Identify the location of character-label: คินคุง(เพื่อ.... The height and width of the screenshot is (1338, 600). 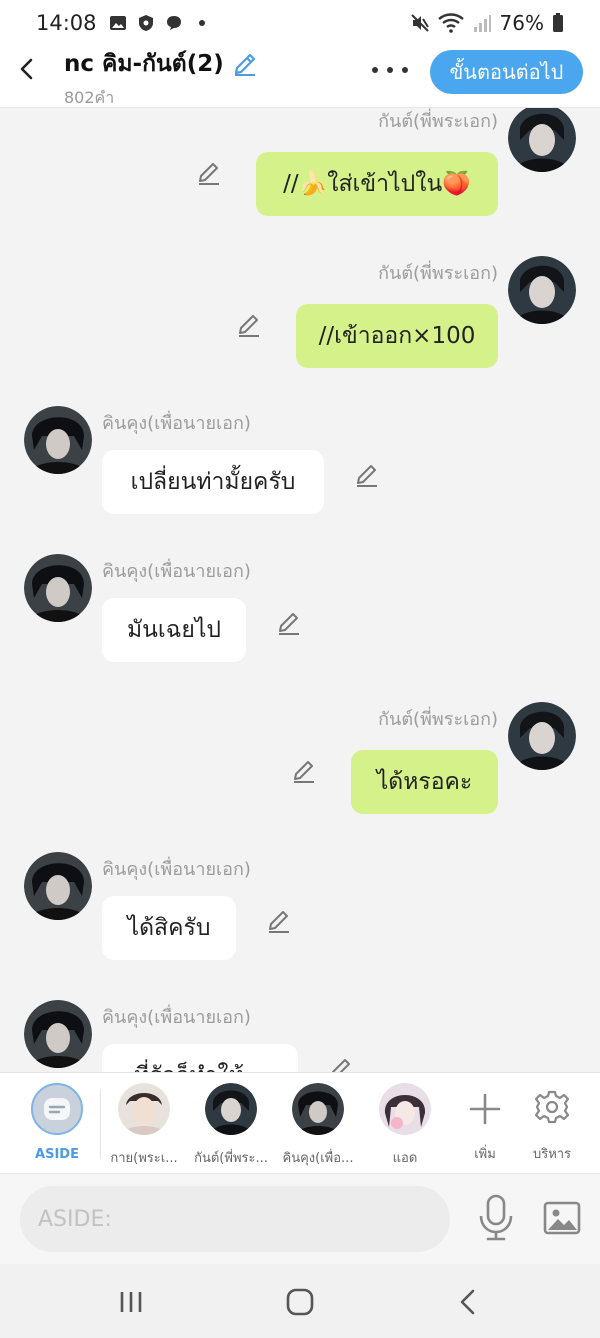
(318, 1158).